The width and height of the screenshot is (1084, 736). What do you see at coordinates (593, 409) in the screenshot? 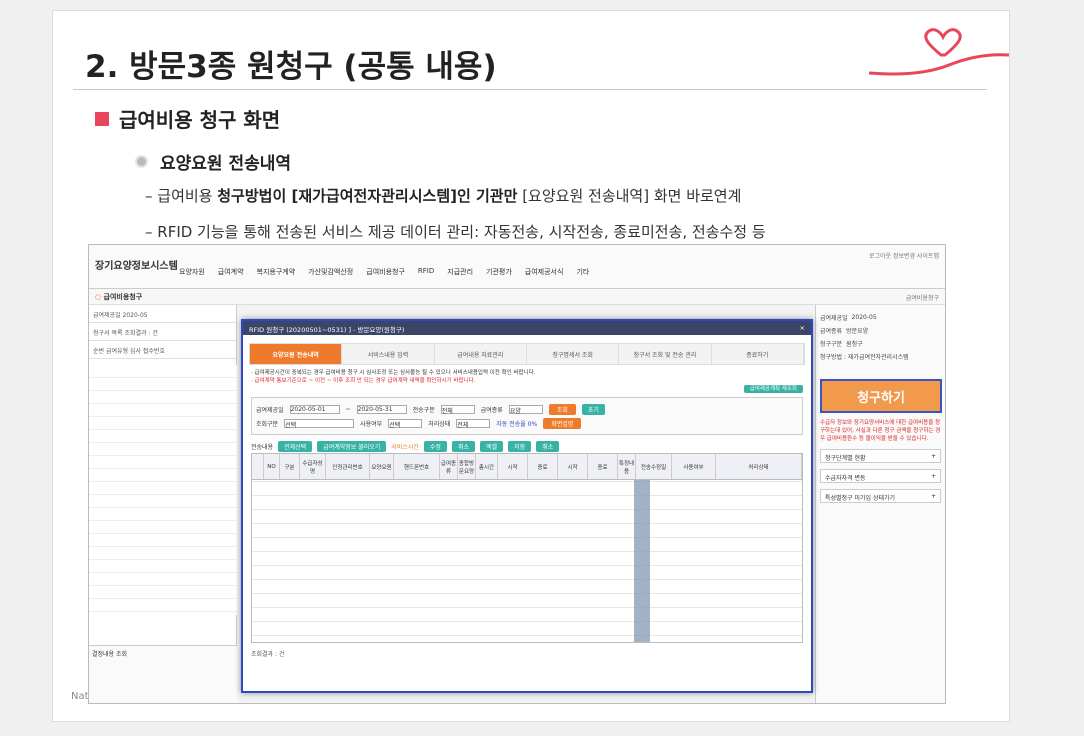
I see `reset-button: 초기` at bounding box center [593, 409].